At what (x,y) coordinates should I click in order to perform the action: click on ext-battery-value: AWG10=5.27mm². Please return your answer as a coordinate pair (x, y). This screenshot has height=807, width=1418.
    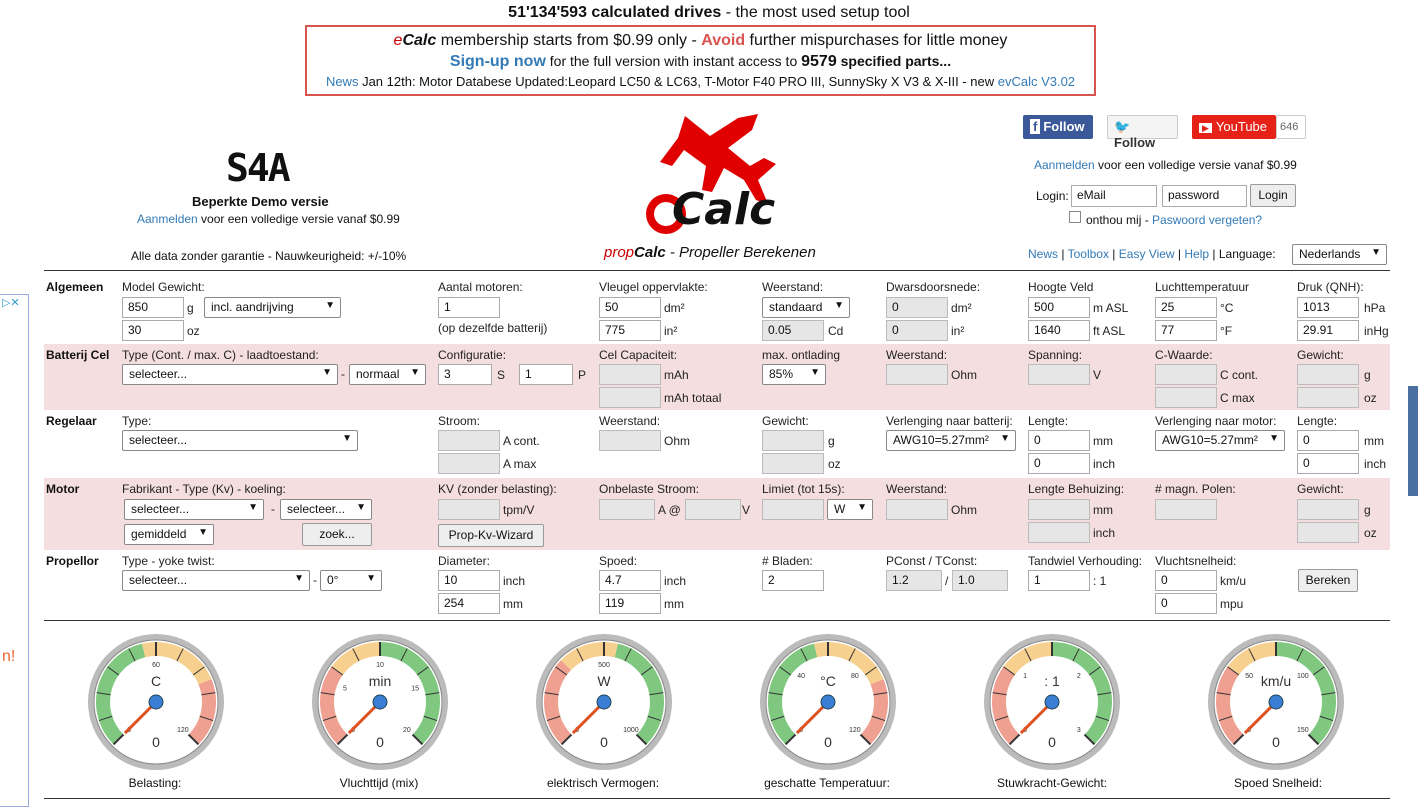
    Looking at the image, I should click on (941, 440).